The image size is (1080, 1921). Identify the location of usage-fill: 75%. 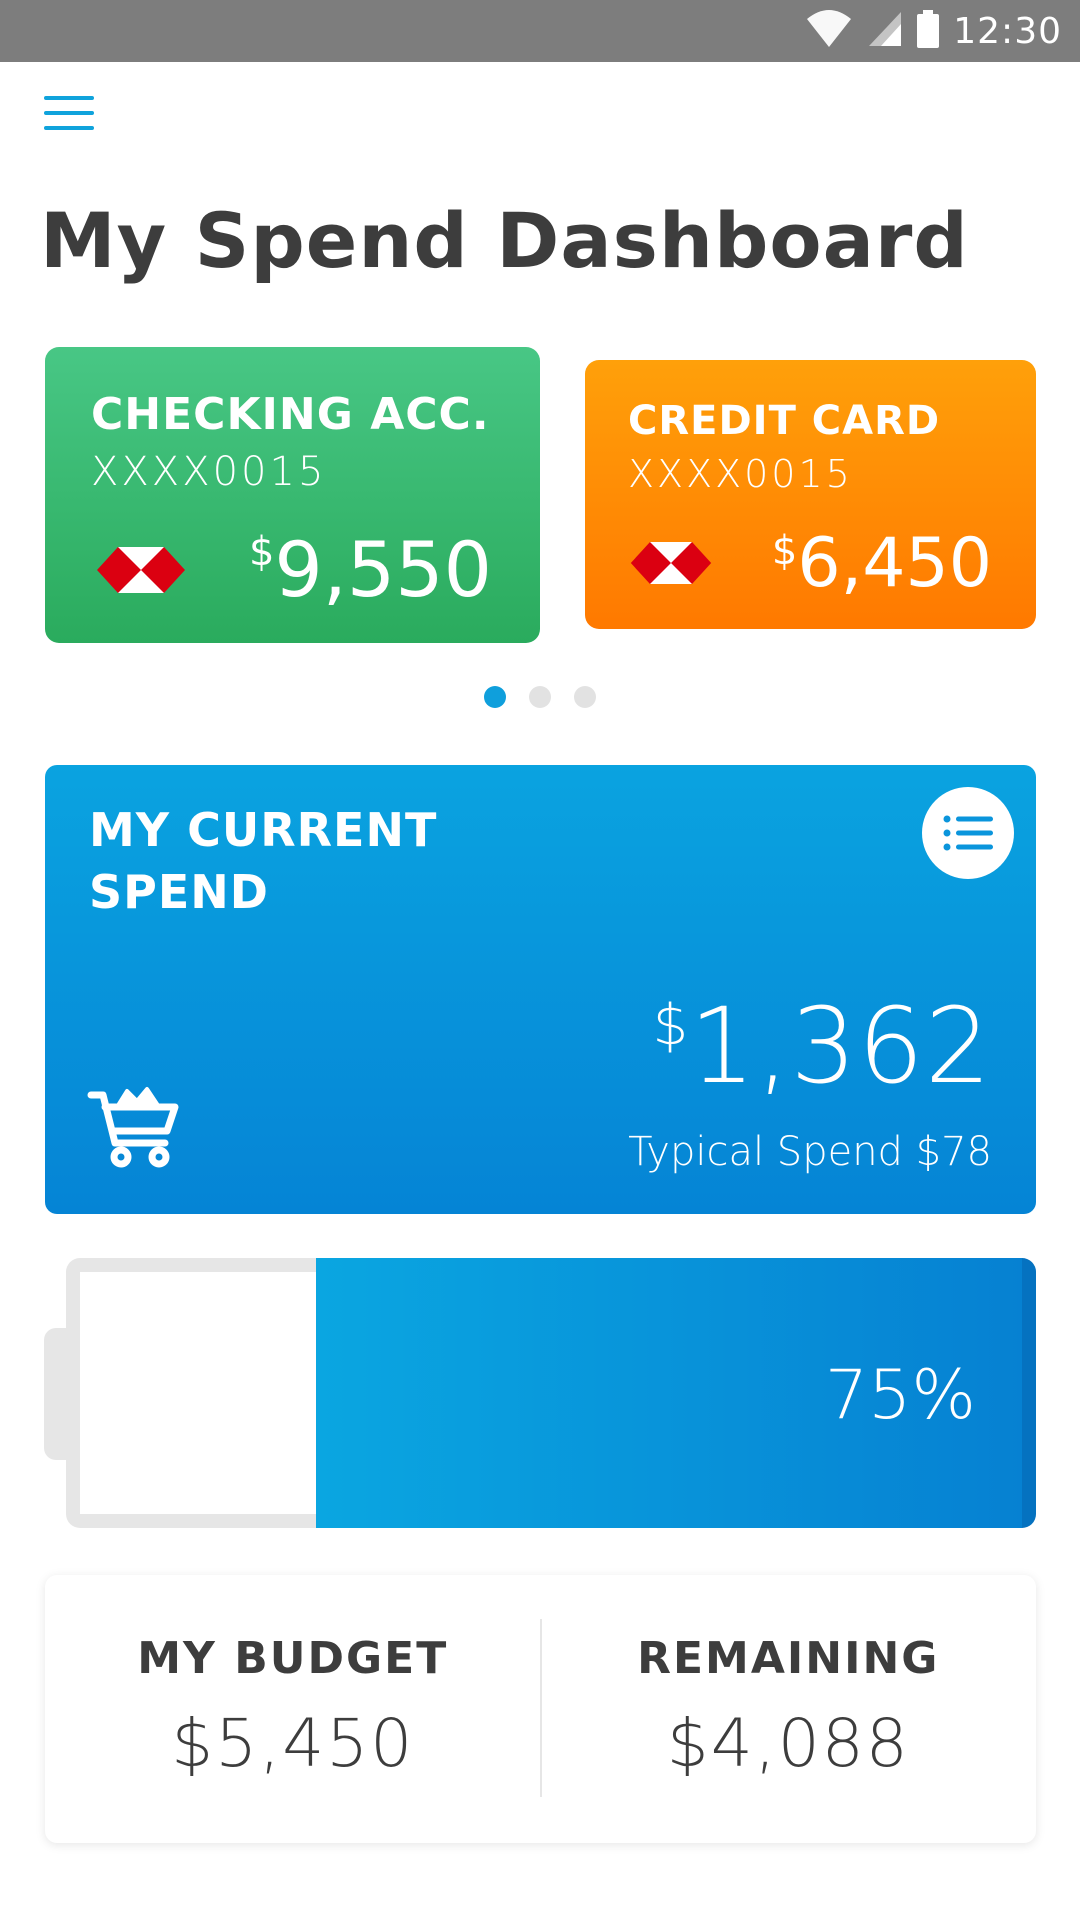
(675, 1393).